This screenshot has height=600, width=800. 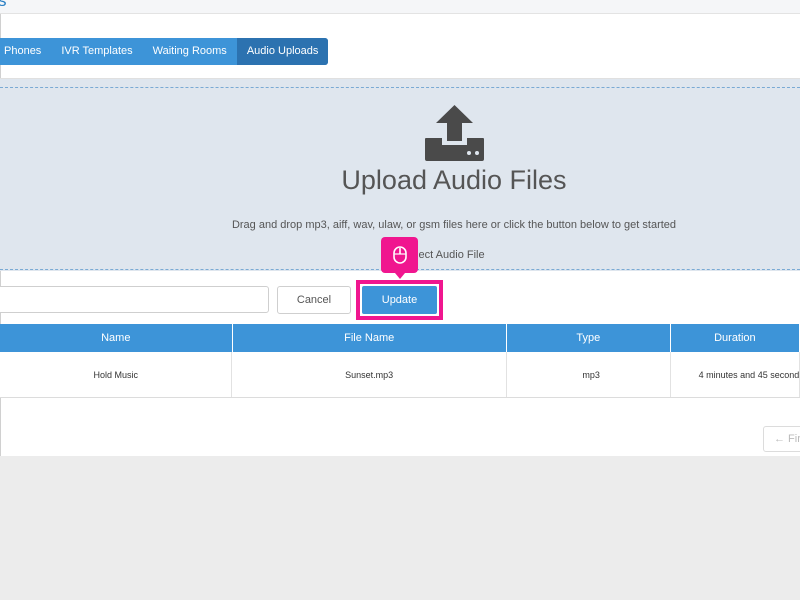 What do you see at coordinates (399, 255) in the screenshot?
I see `mouse-icon` at bounding box center [399, 255].